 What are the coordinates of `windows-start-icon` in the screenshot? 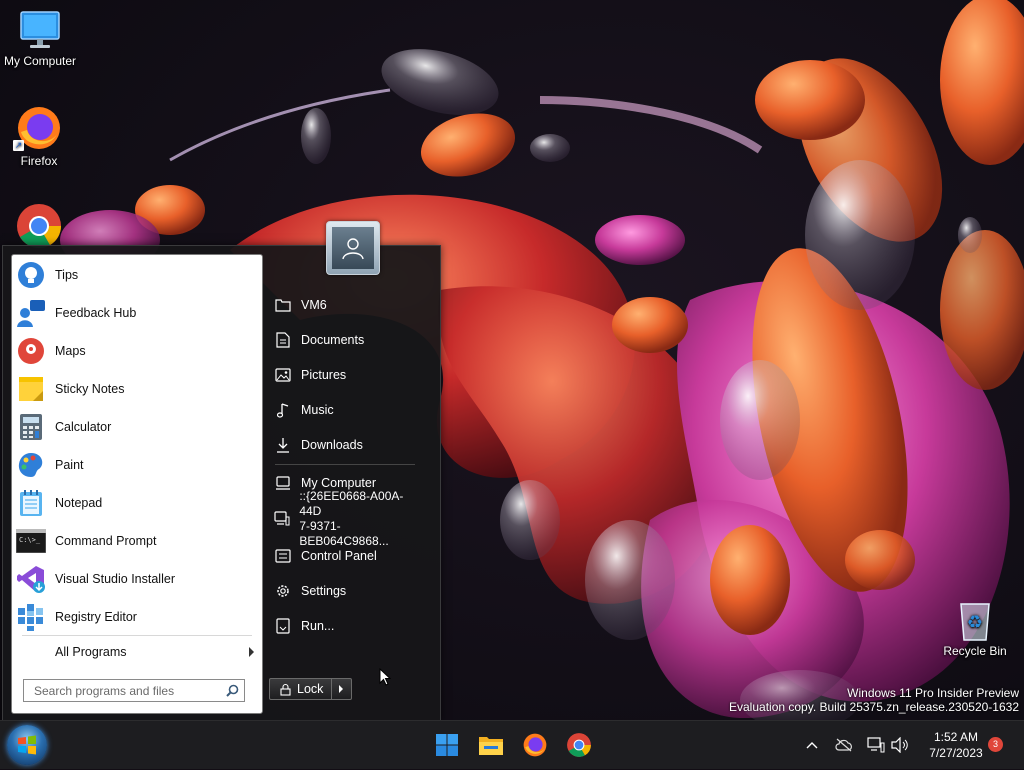 It's located at (447, 745).